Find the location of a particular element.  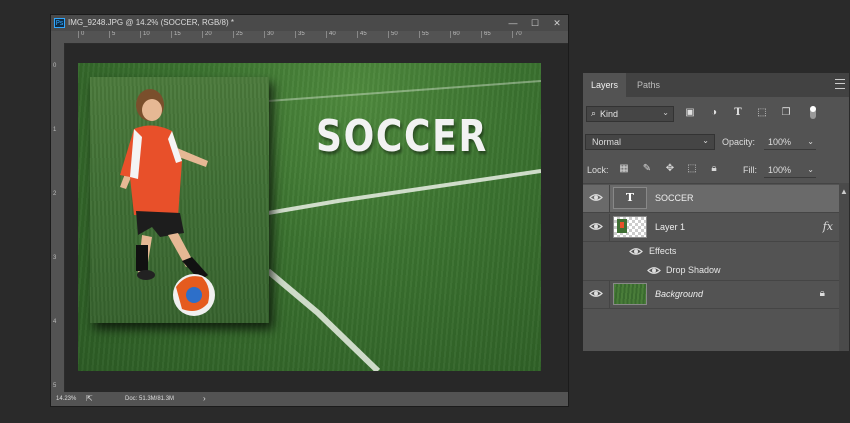

tab-layers: Layers is located at coordinates (605, 85).